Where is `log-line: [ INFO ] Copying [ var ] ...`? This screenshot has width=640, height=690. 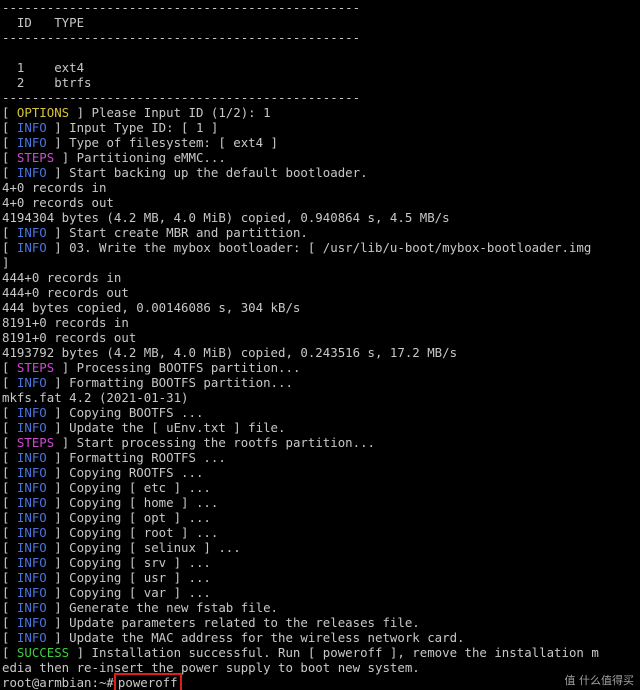
log-line: [ INFO ] Copying [ var ] ... is located at coordinates (106, 592).